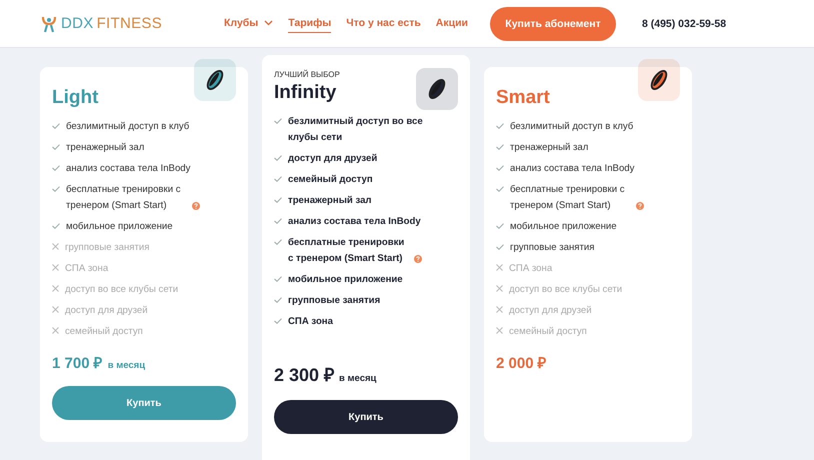 The image size is (814, 460). I want to click on plan-title: Light, so click(75, 98).